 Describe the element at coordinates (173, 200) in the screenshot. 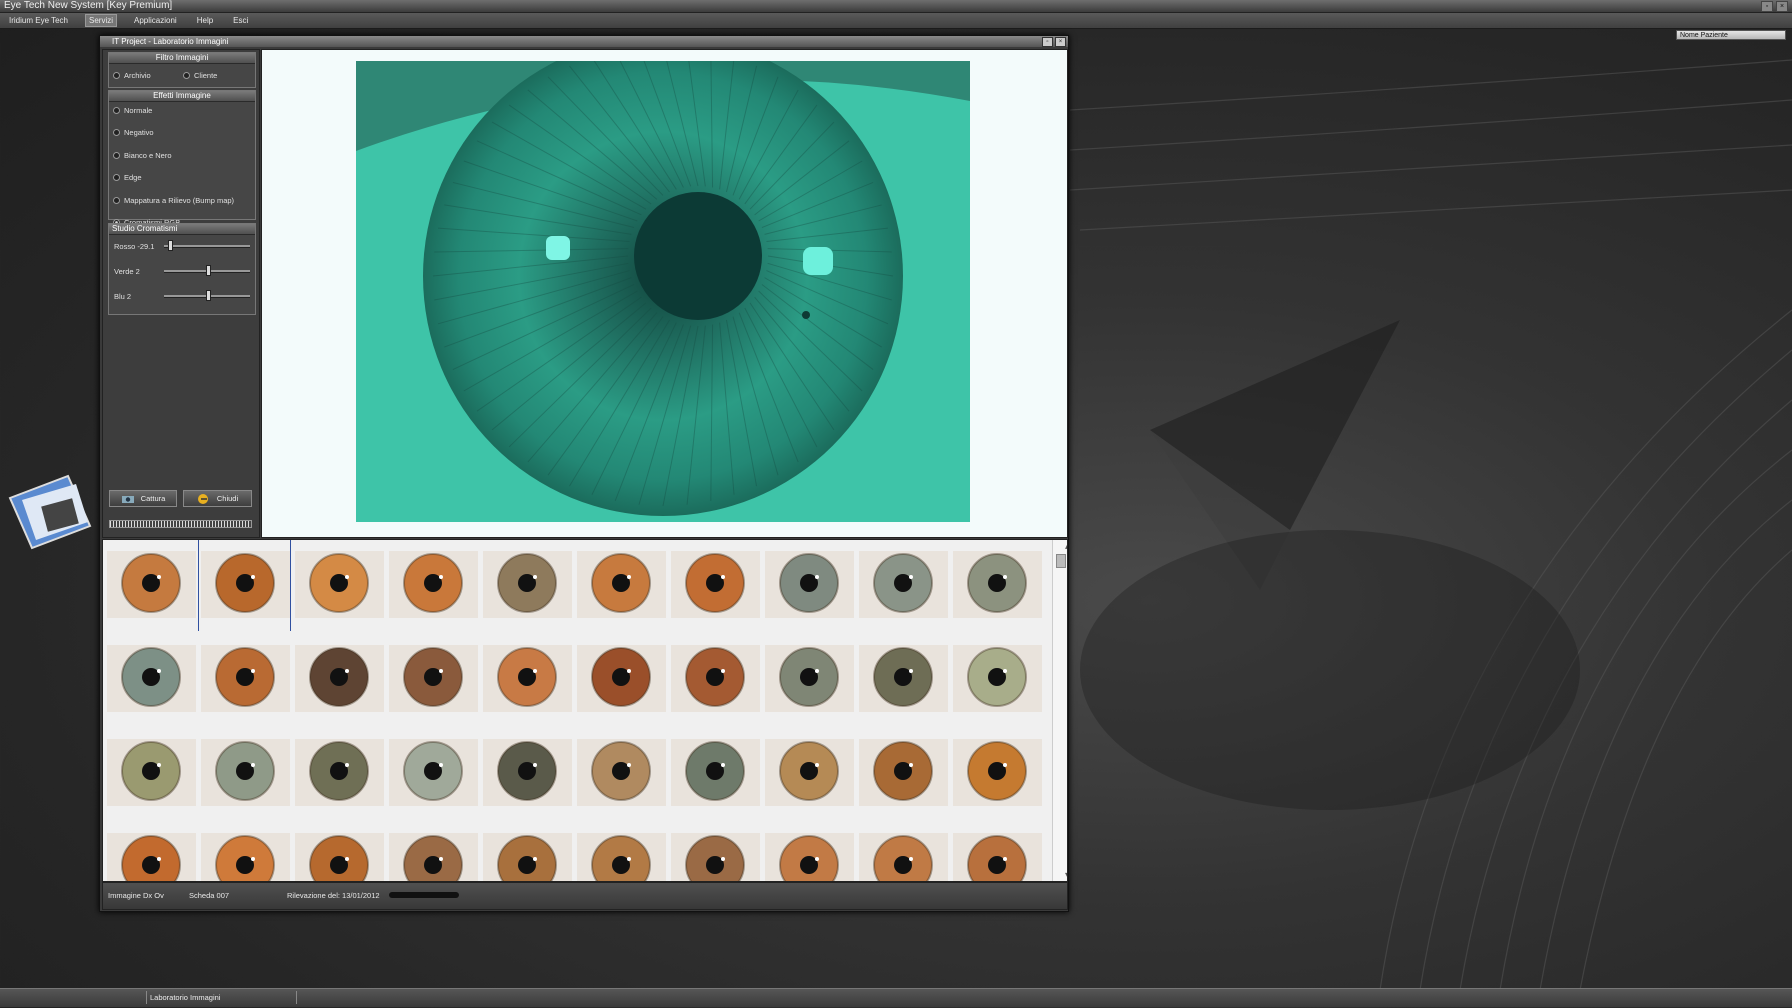

I see `effetti-opts-option-4: Mappatura a Rilievo (Bump map)` at that location.